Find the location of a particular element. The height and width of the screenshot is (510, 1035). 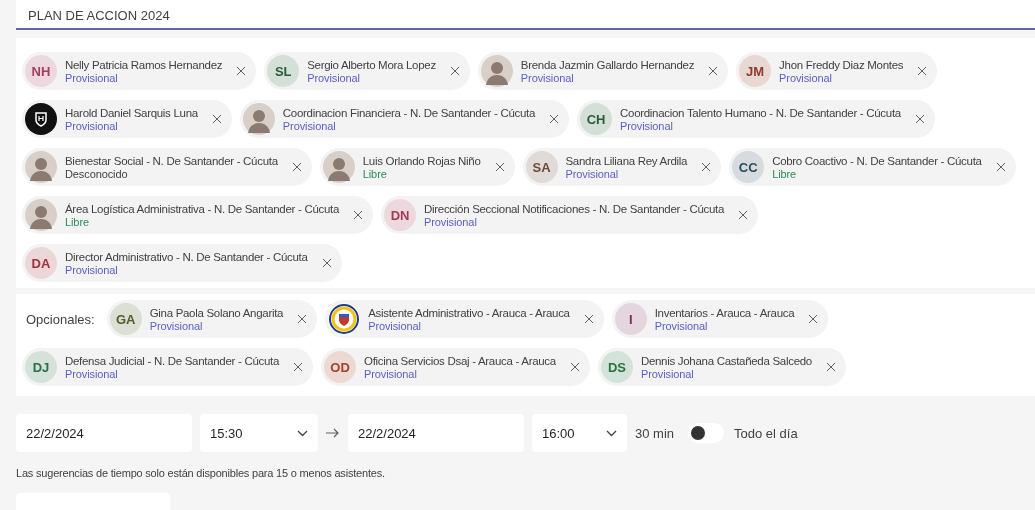

attendee-chip: NH Nelly Patricia Ramos Hernandez Provisional is located at coordinates (139, 71).